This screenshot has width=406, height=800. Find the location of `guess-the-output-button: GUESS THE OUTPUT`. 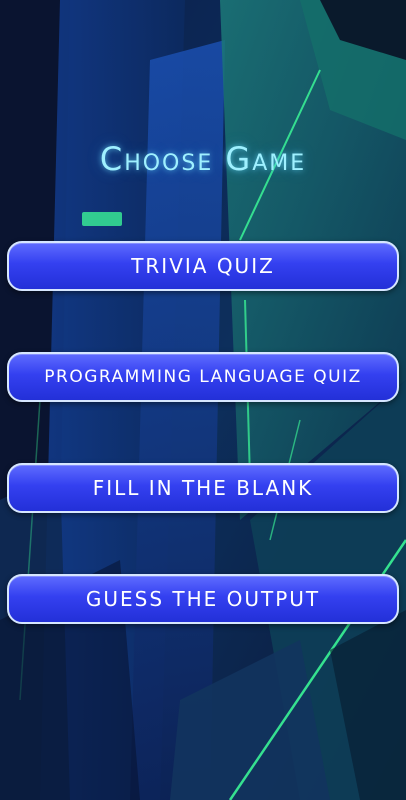

guess-the-output-button: GUESS THE OUTPUT is located at coordinates (203, 599).